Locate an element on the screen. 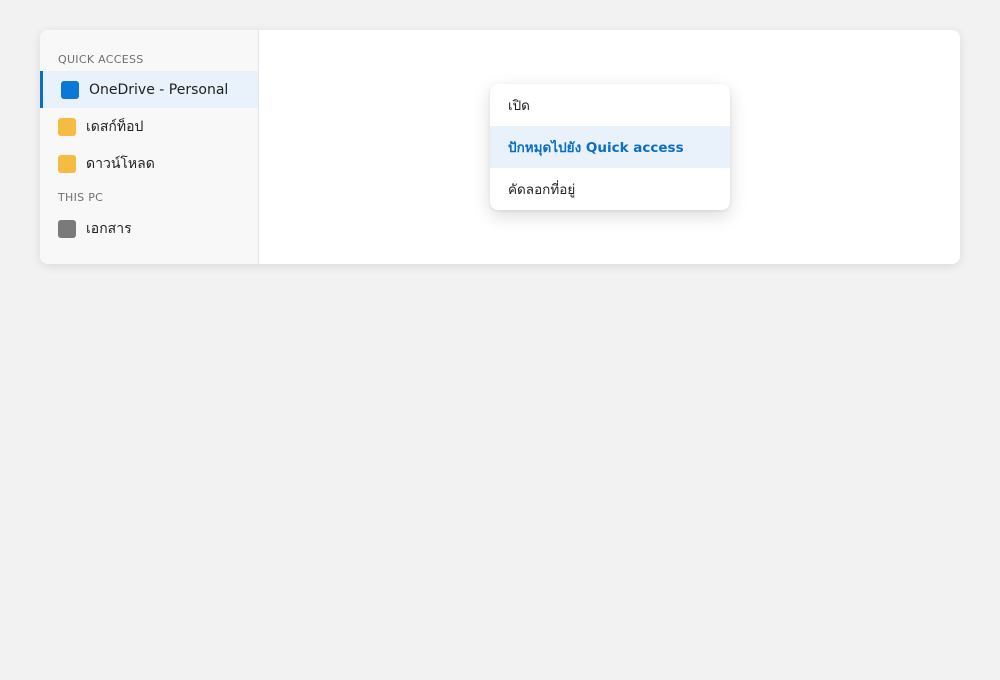 This screenshot has height=680, width=1000. documents-icon is located at coordinates (67, 228).